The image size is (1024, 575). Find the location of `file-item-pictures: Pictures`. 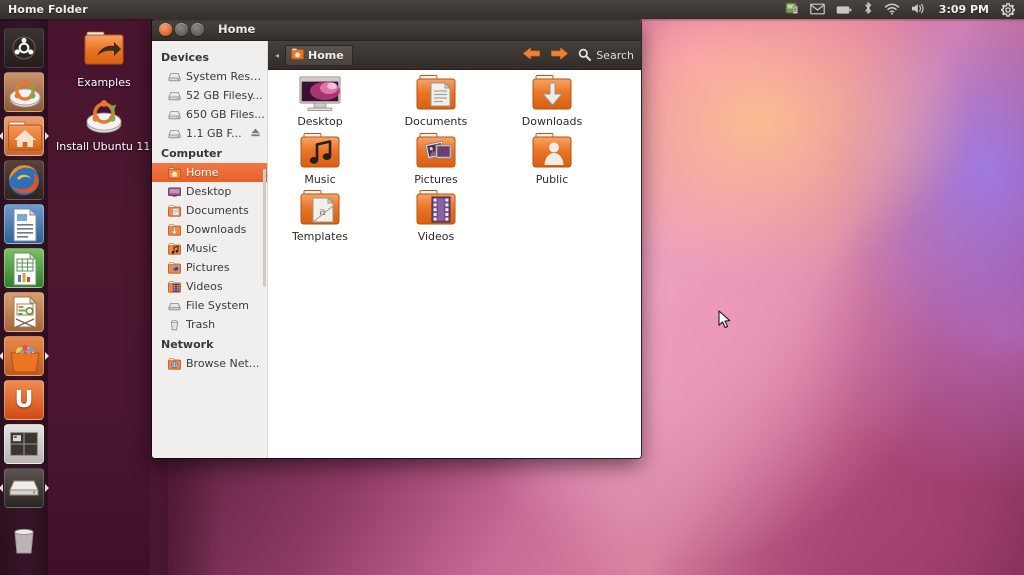

file-item-pictures: Pictures is located at coordinates (436, 158).